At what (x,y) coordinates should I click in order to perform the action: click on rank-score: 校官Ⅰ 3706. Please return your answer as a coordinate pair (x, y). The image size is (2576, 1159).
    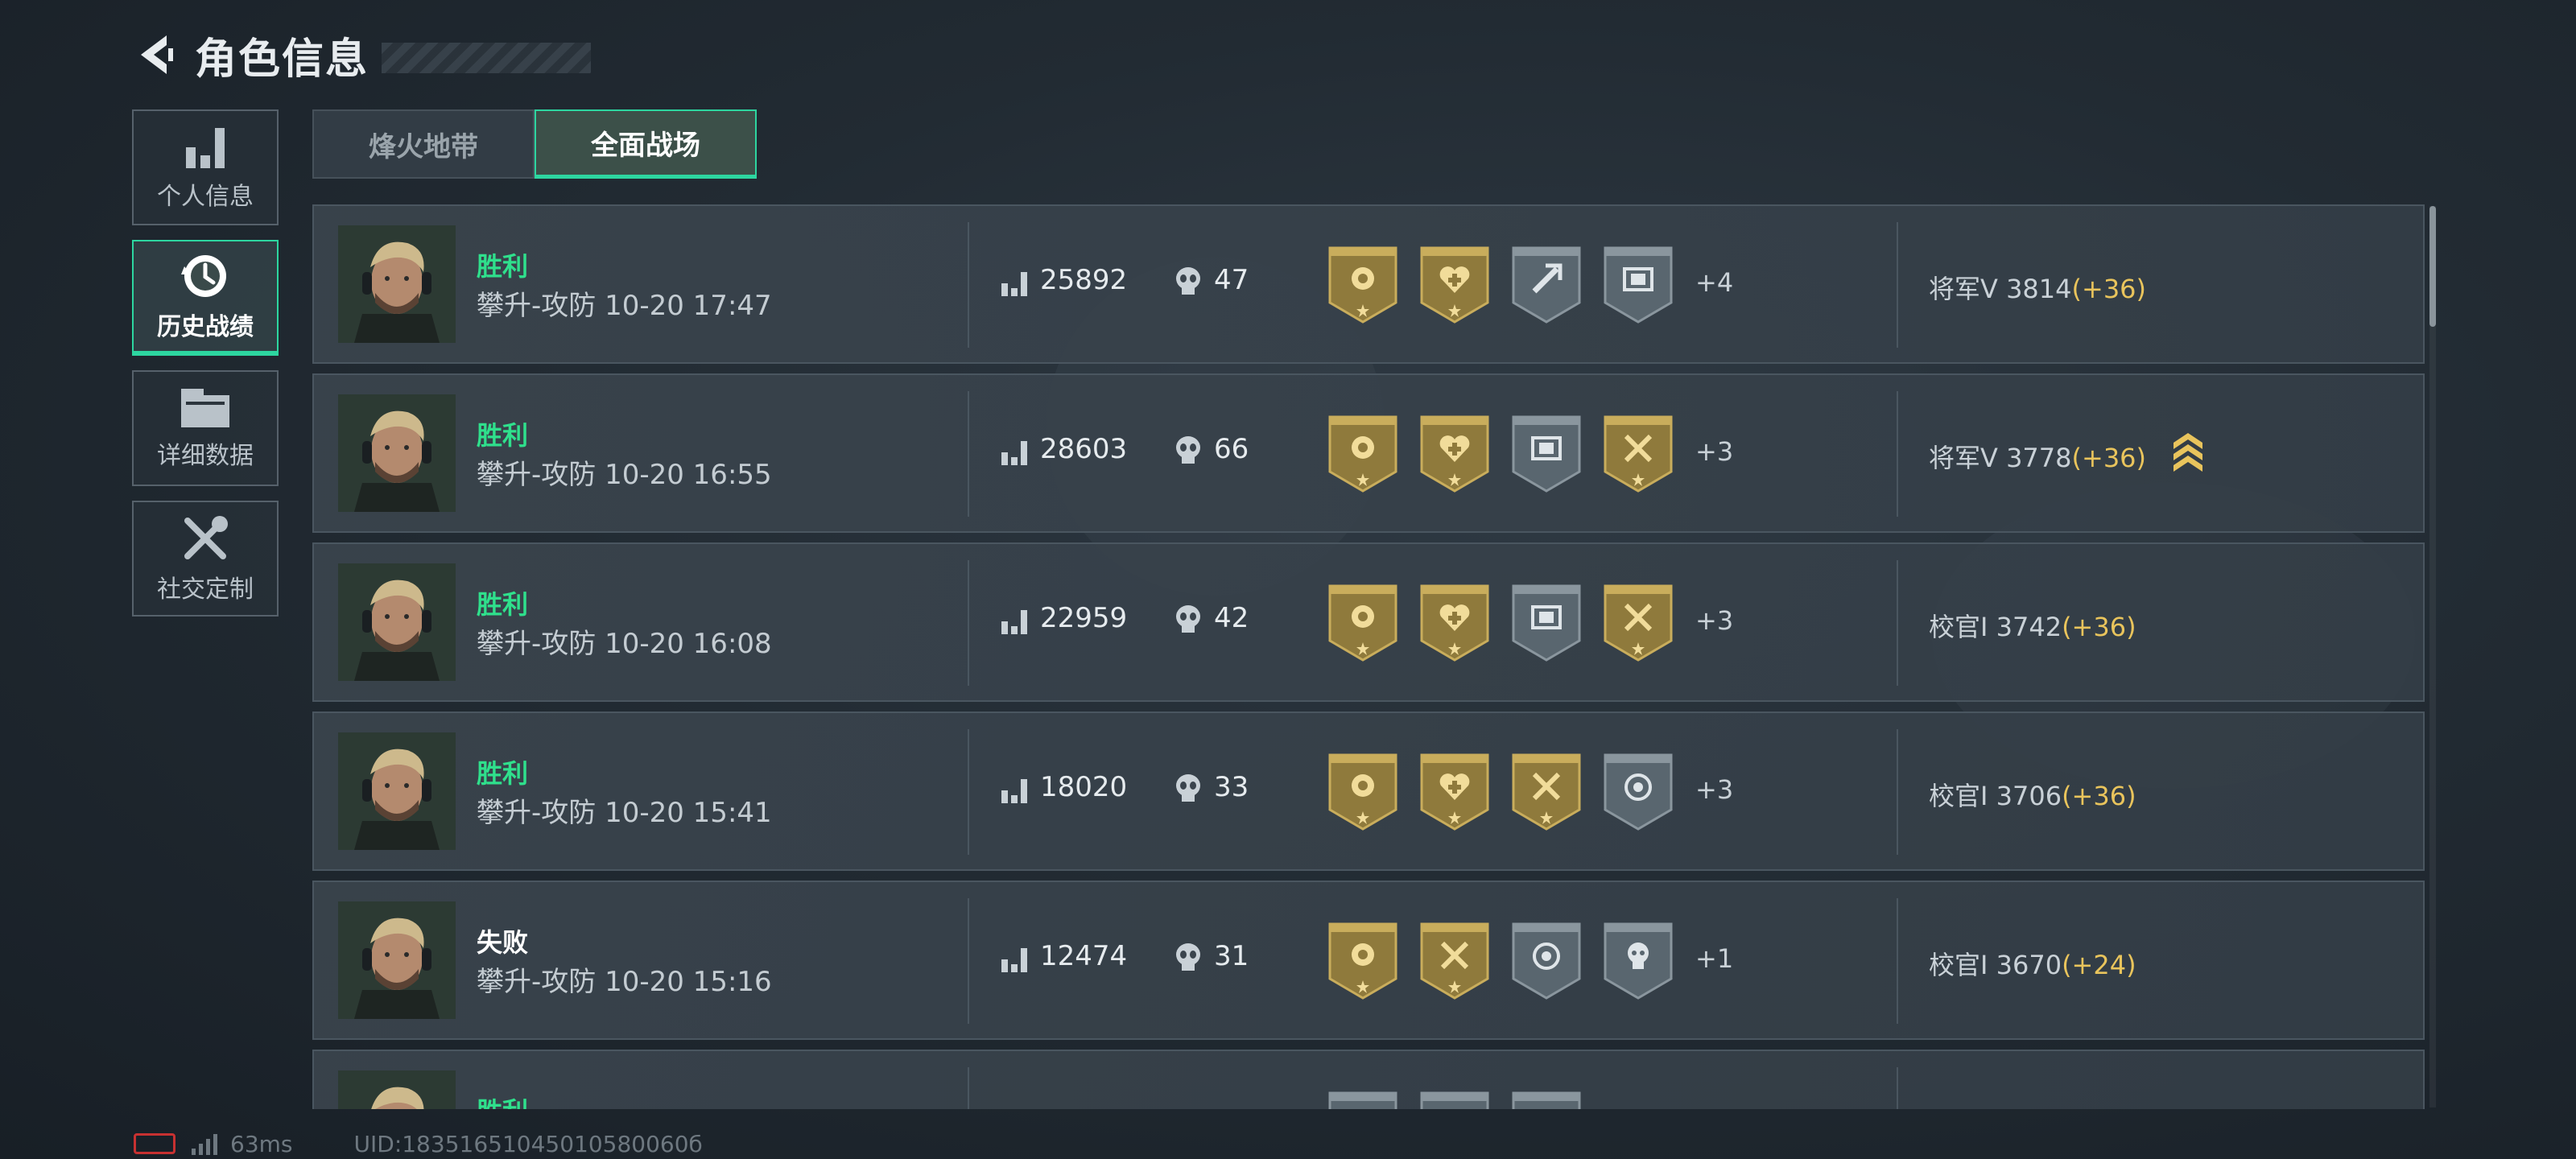
    Looking at the image, I should click on (1995, 796).